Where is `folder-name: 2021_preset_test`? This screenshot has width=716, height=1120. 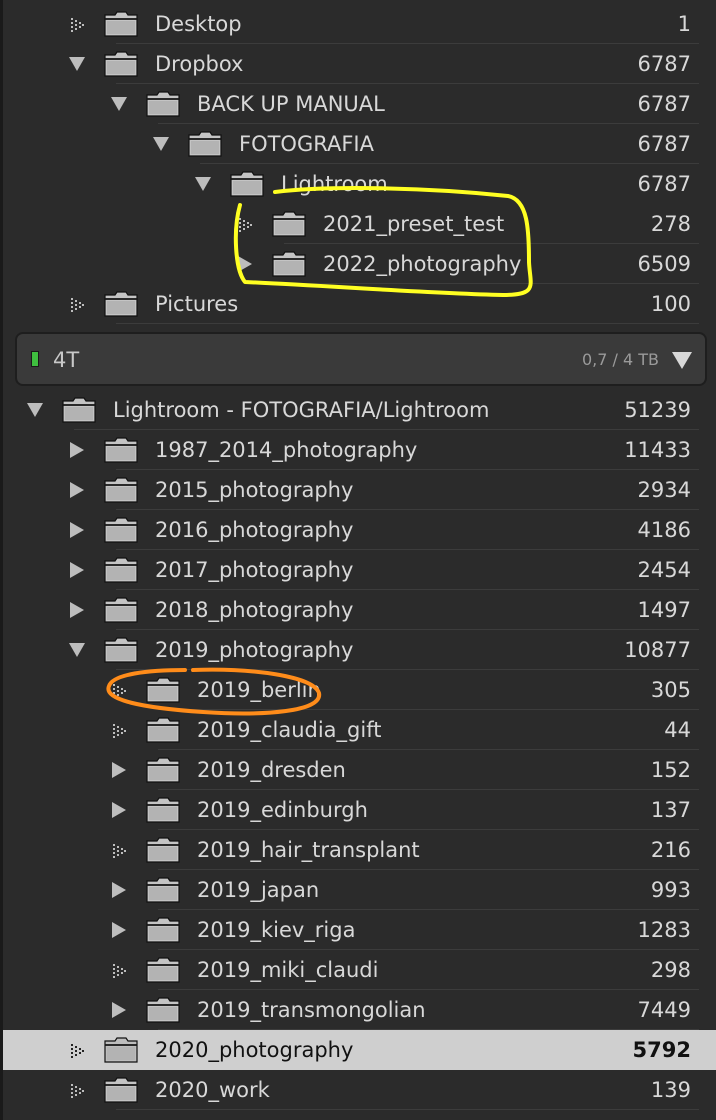
folder-name: 2021_preset_test is located at coordinates (414, 224).